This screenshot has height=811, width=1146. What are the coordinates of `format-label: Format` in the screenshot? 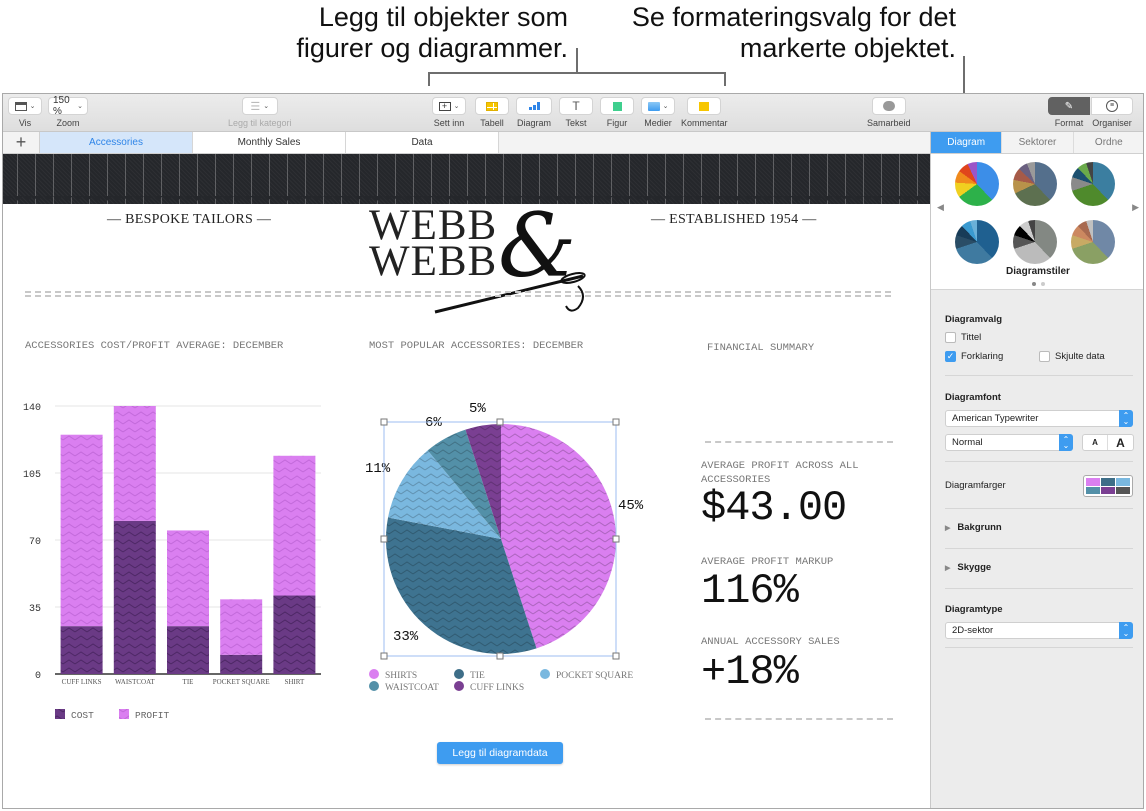 It's located at (1069, 123).